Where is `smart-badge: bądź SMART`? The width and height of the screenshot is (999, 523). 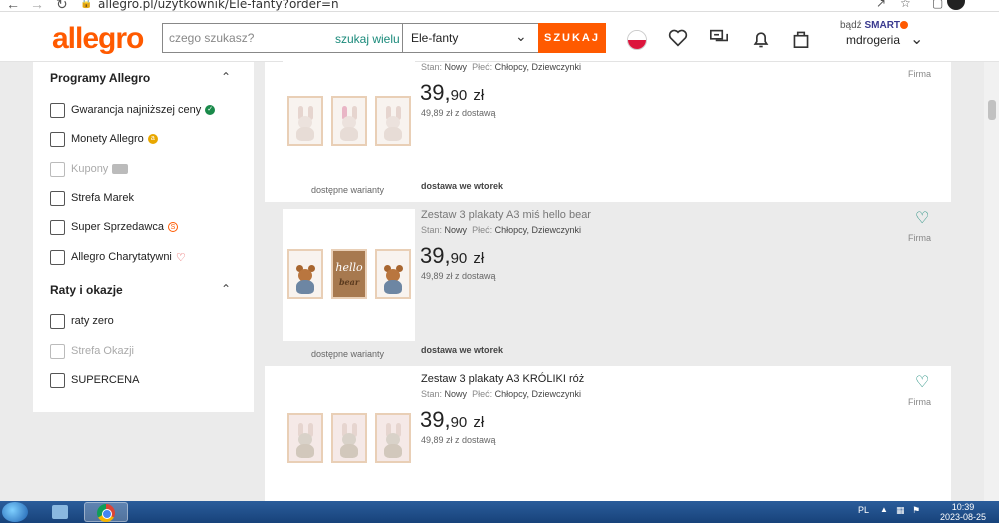 smart-badge: bądź SMART is located at coordinates (874, 25).